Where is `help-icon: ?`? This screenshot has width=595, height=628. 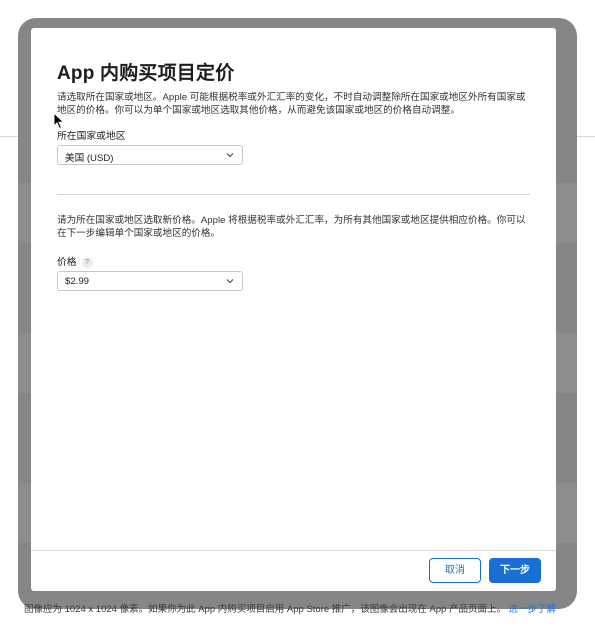 help-icon: ? is located at coordinates (87, 262).